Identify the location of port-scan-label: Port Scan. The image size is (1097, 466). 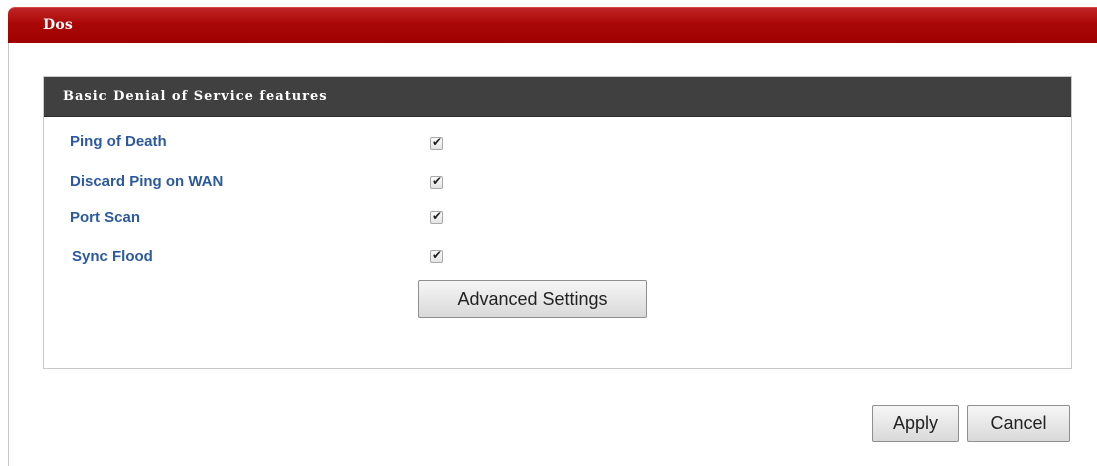
(105, 217).